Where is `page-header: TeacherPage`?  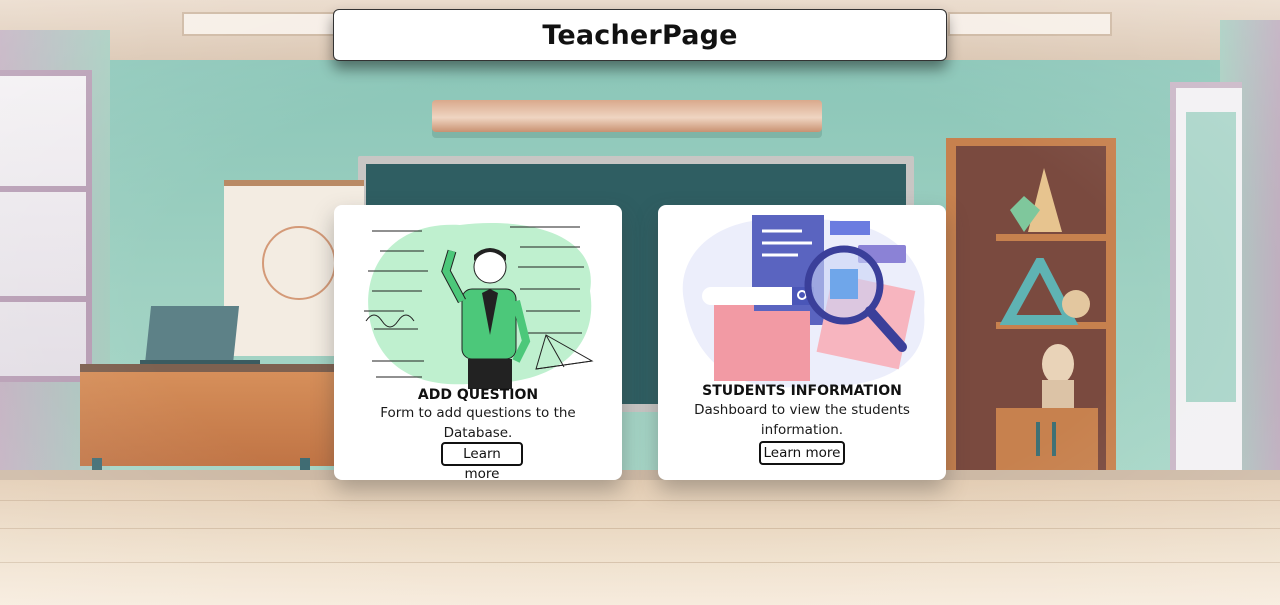 page-header: TeacherPage is located at coordinates (640, 35).